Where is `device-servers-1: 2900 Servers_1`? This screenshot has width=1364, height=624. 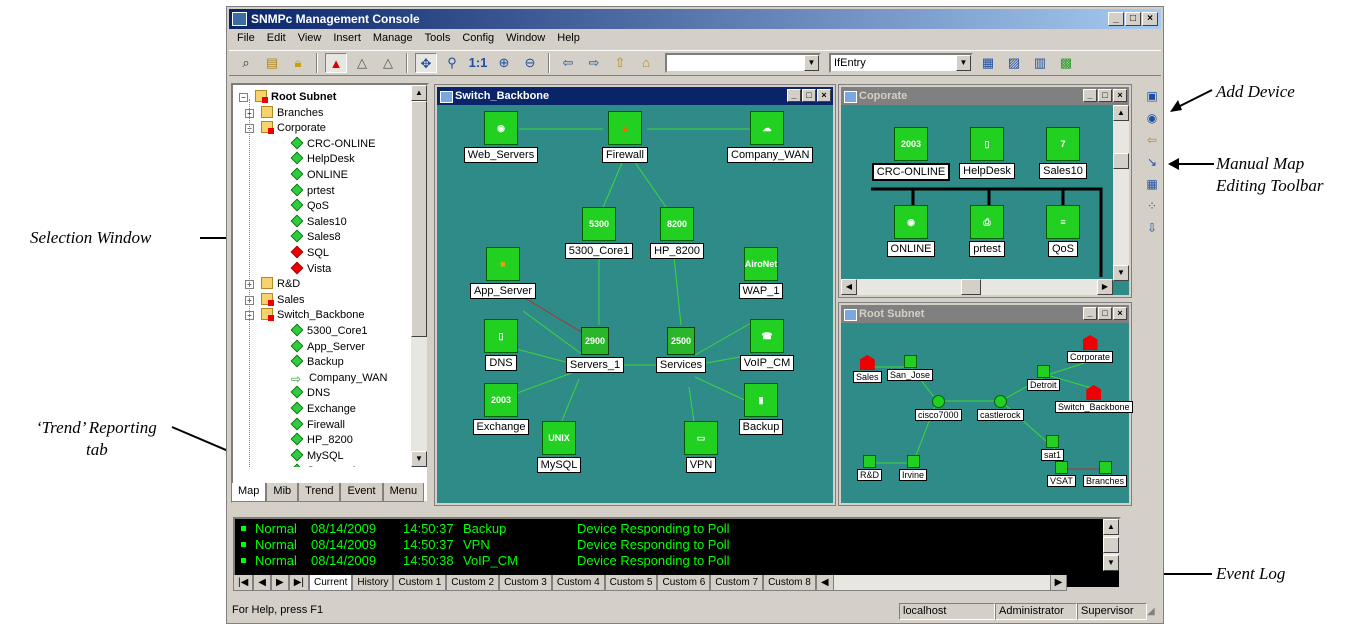
device-servers-1: 2900 Servers_1 is located at coordinates (595, 350).